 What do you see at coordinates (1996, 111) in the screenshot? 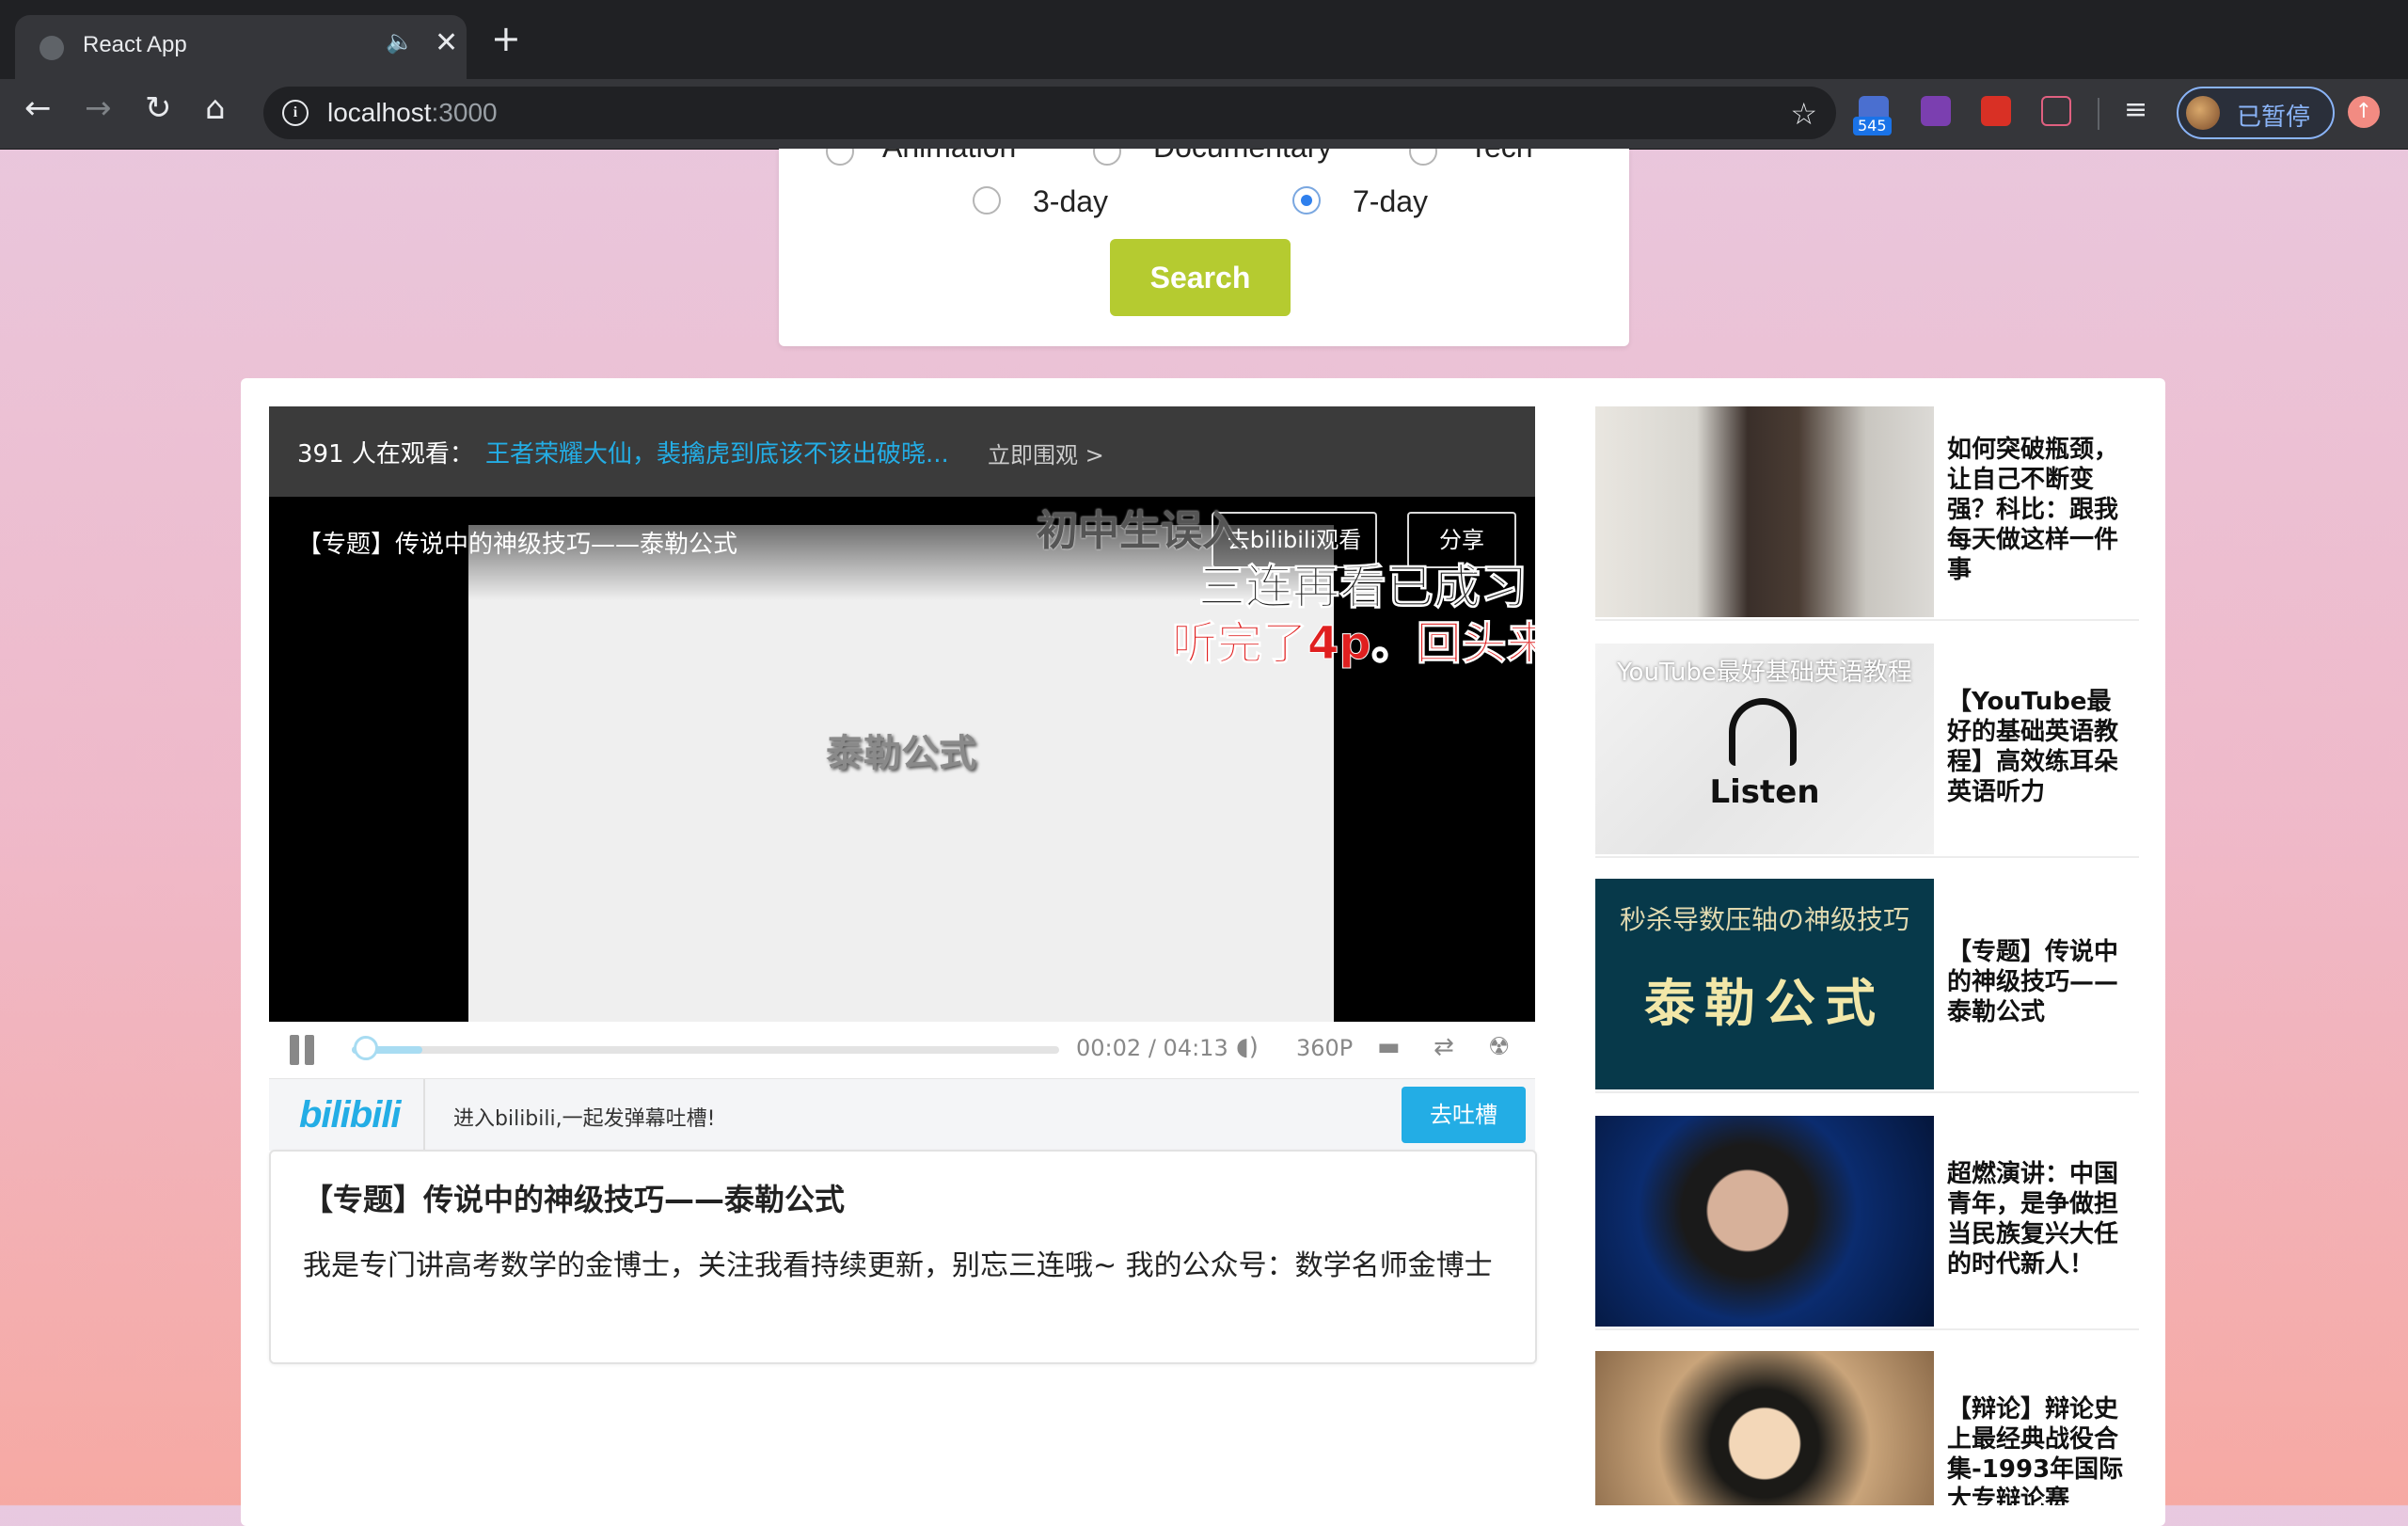
I see `extension-red-icon` at bounding box center [1996, 111].